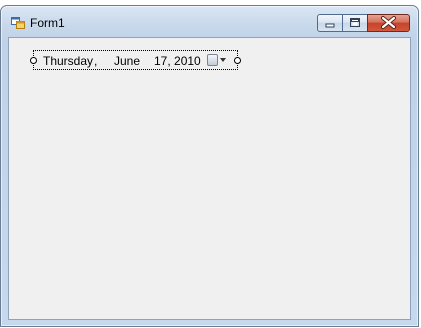 This screenshot has width=421, height=328. What do you see at coordinates (47, 23) in the screenshot?
I see `window-title: Form1` at bounding box center [47, 23].